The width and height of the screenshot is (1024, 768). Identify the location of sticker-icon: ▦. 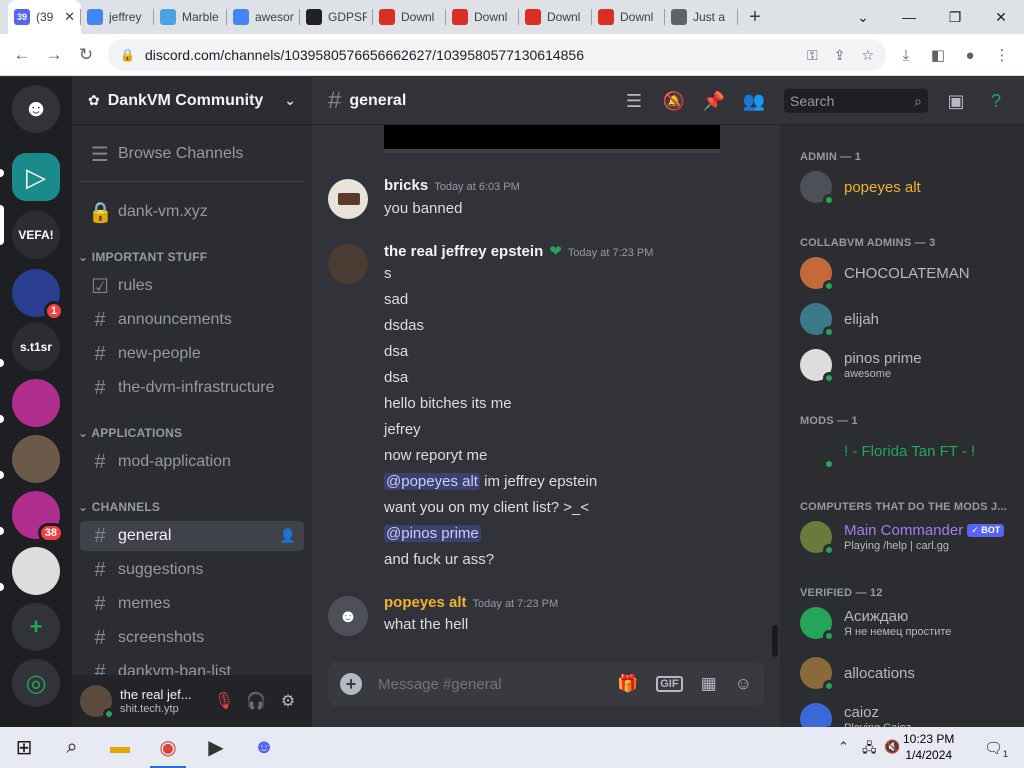
(709, 684).